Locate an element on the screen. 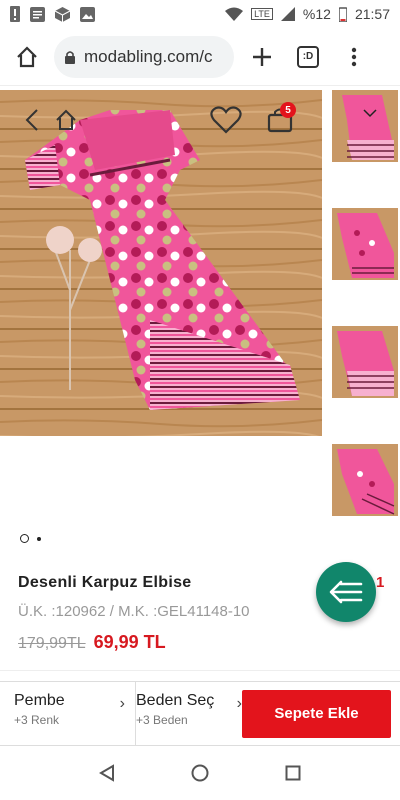  floating-menu-button is located at coordinates (346, 592).